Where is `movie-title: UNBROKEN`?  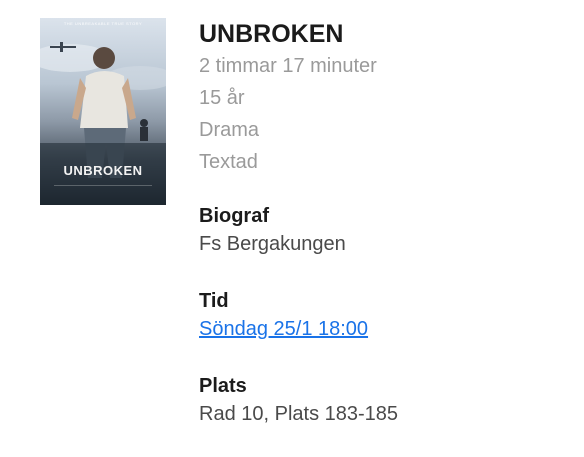
movie-title: UNBROKEN is located at coordinates (271, 34).